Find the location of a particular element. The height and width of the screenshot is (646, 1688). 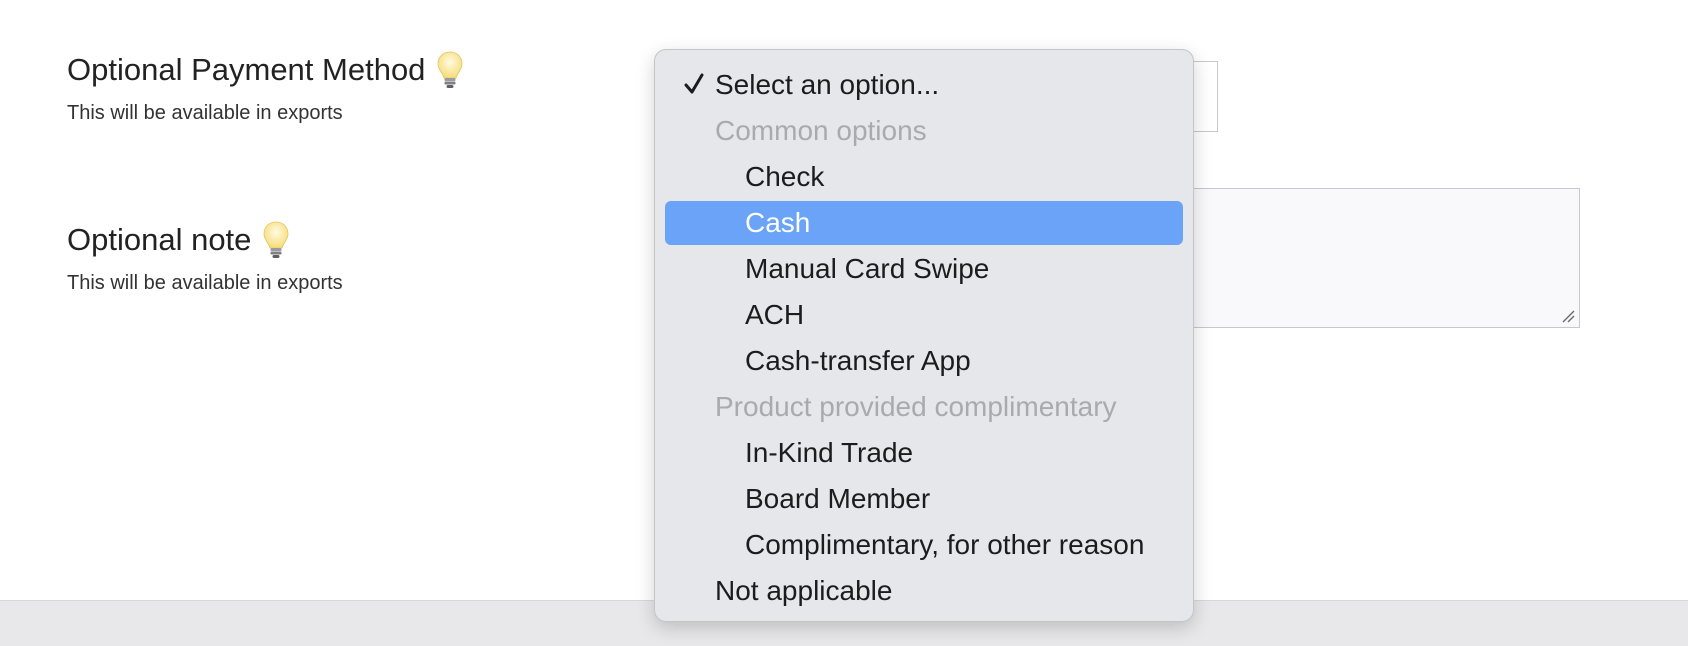

menu-option-label: ACH is located at coordinates (775, 314).